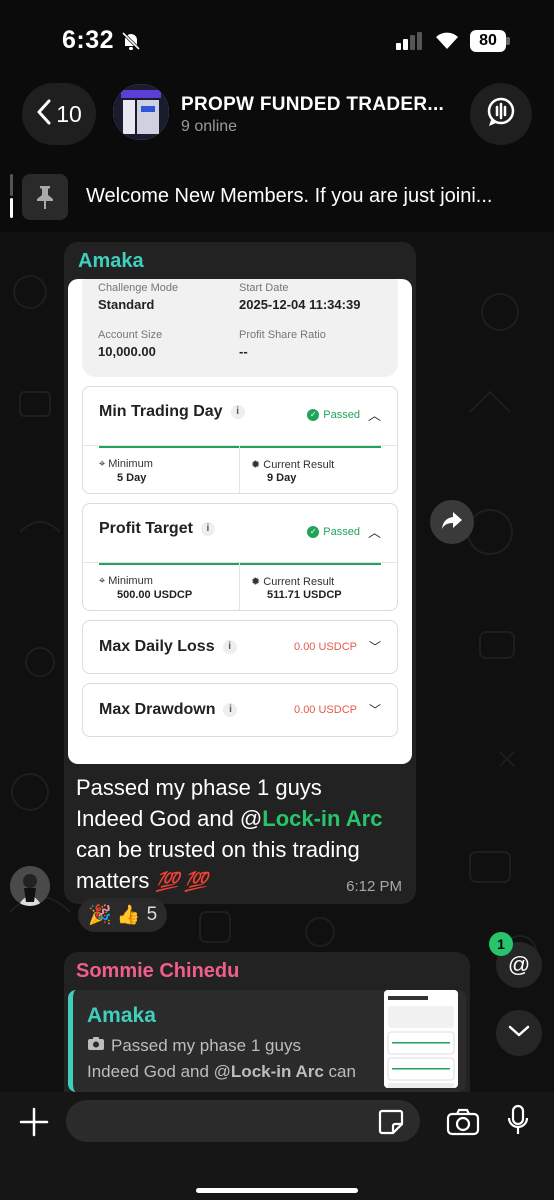 Image resolution: width=554 pixels, height=1200 pixels. I want to click on chevron-left-icon, so click(44, 114).